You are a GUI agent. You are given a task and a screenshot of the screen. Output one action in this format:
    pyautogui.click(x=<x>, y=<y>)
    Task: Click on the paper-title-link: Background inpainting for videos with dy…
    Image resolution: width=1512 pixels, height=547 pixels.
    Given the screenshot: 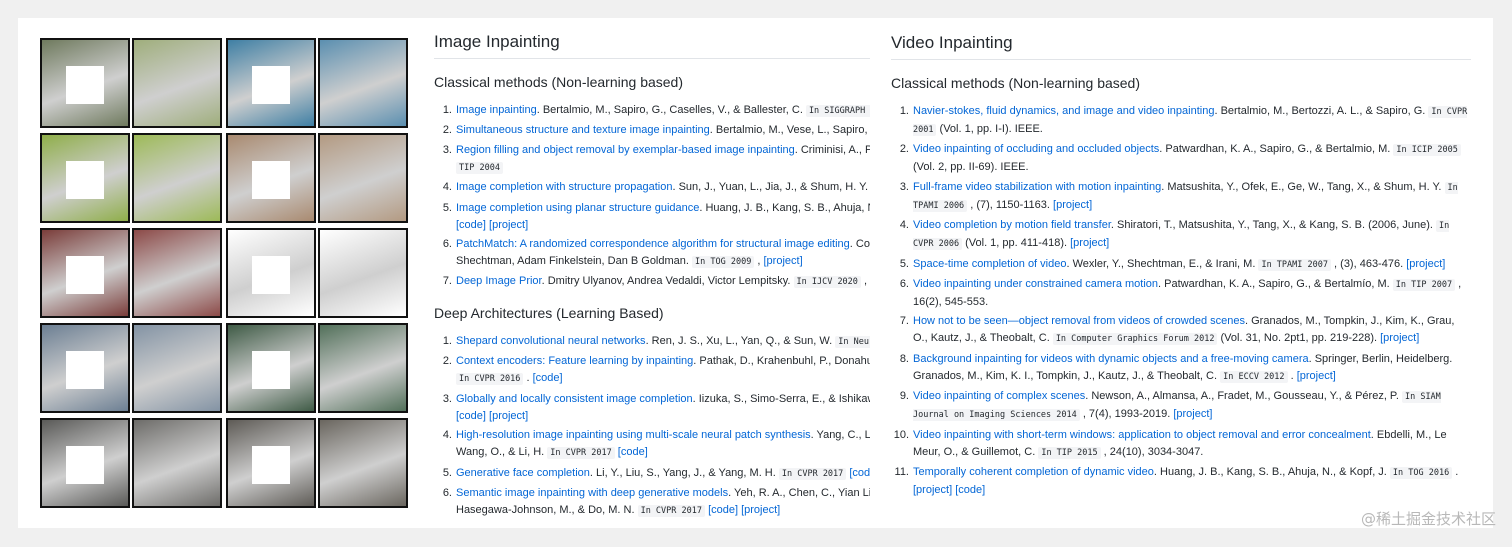 What is the action you would take?
    pyautogui.click(x=1111, y=359)
    